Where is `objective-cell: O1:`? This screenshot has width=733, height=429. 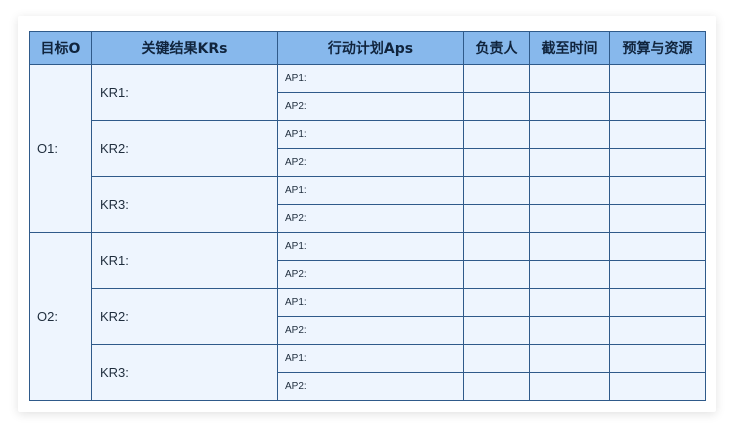
objective-cell: O1: is located at coordinates (60, 148).